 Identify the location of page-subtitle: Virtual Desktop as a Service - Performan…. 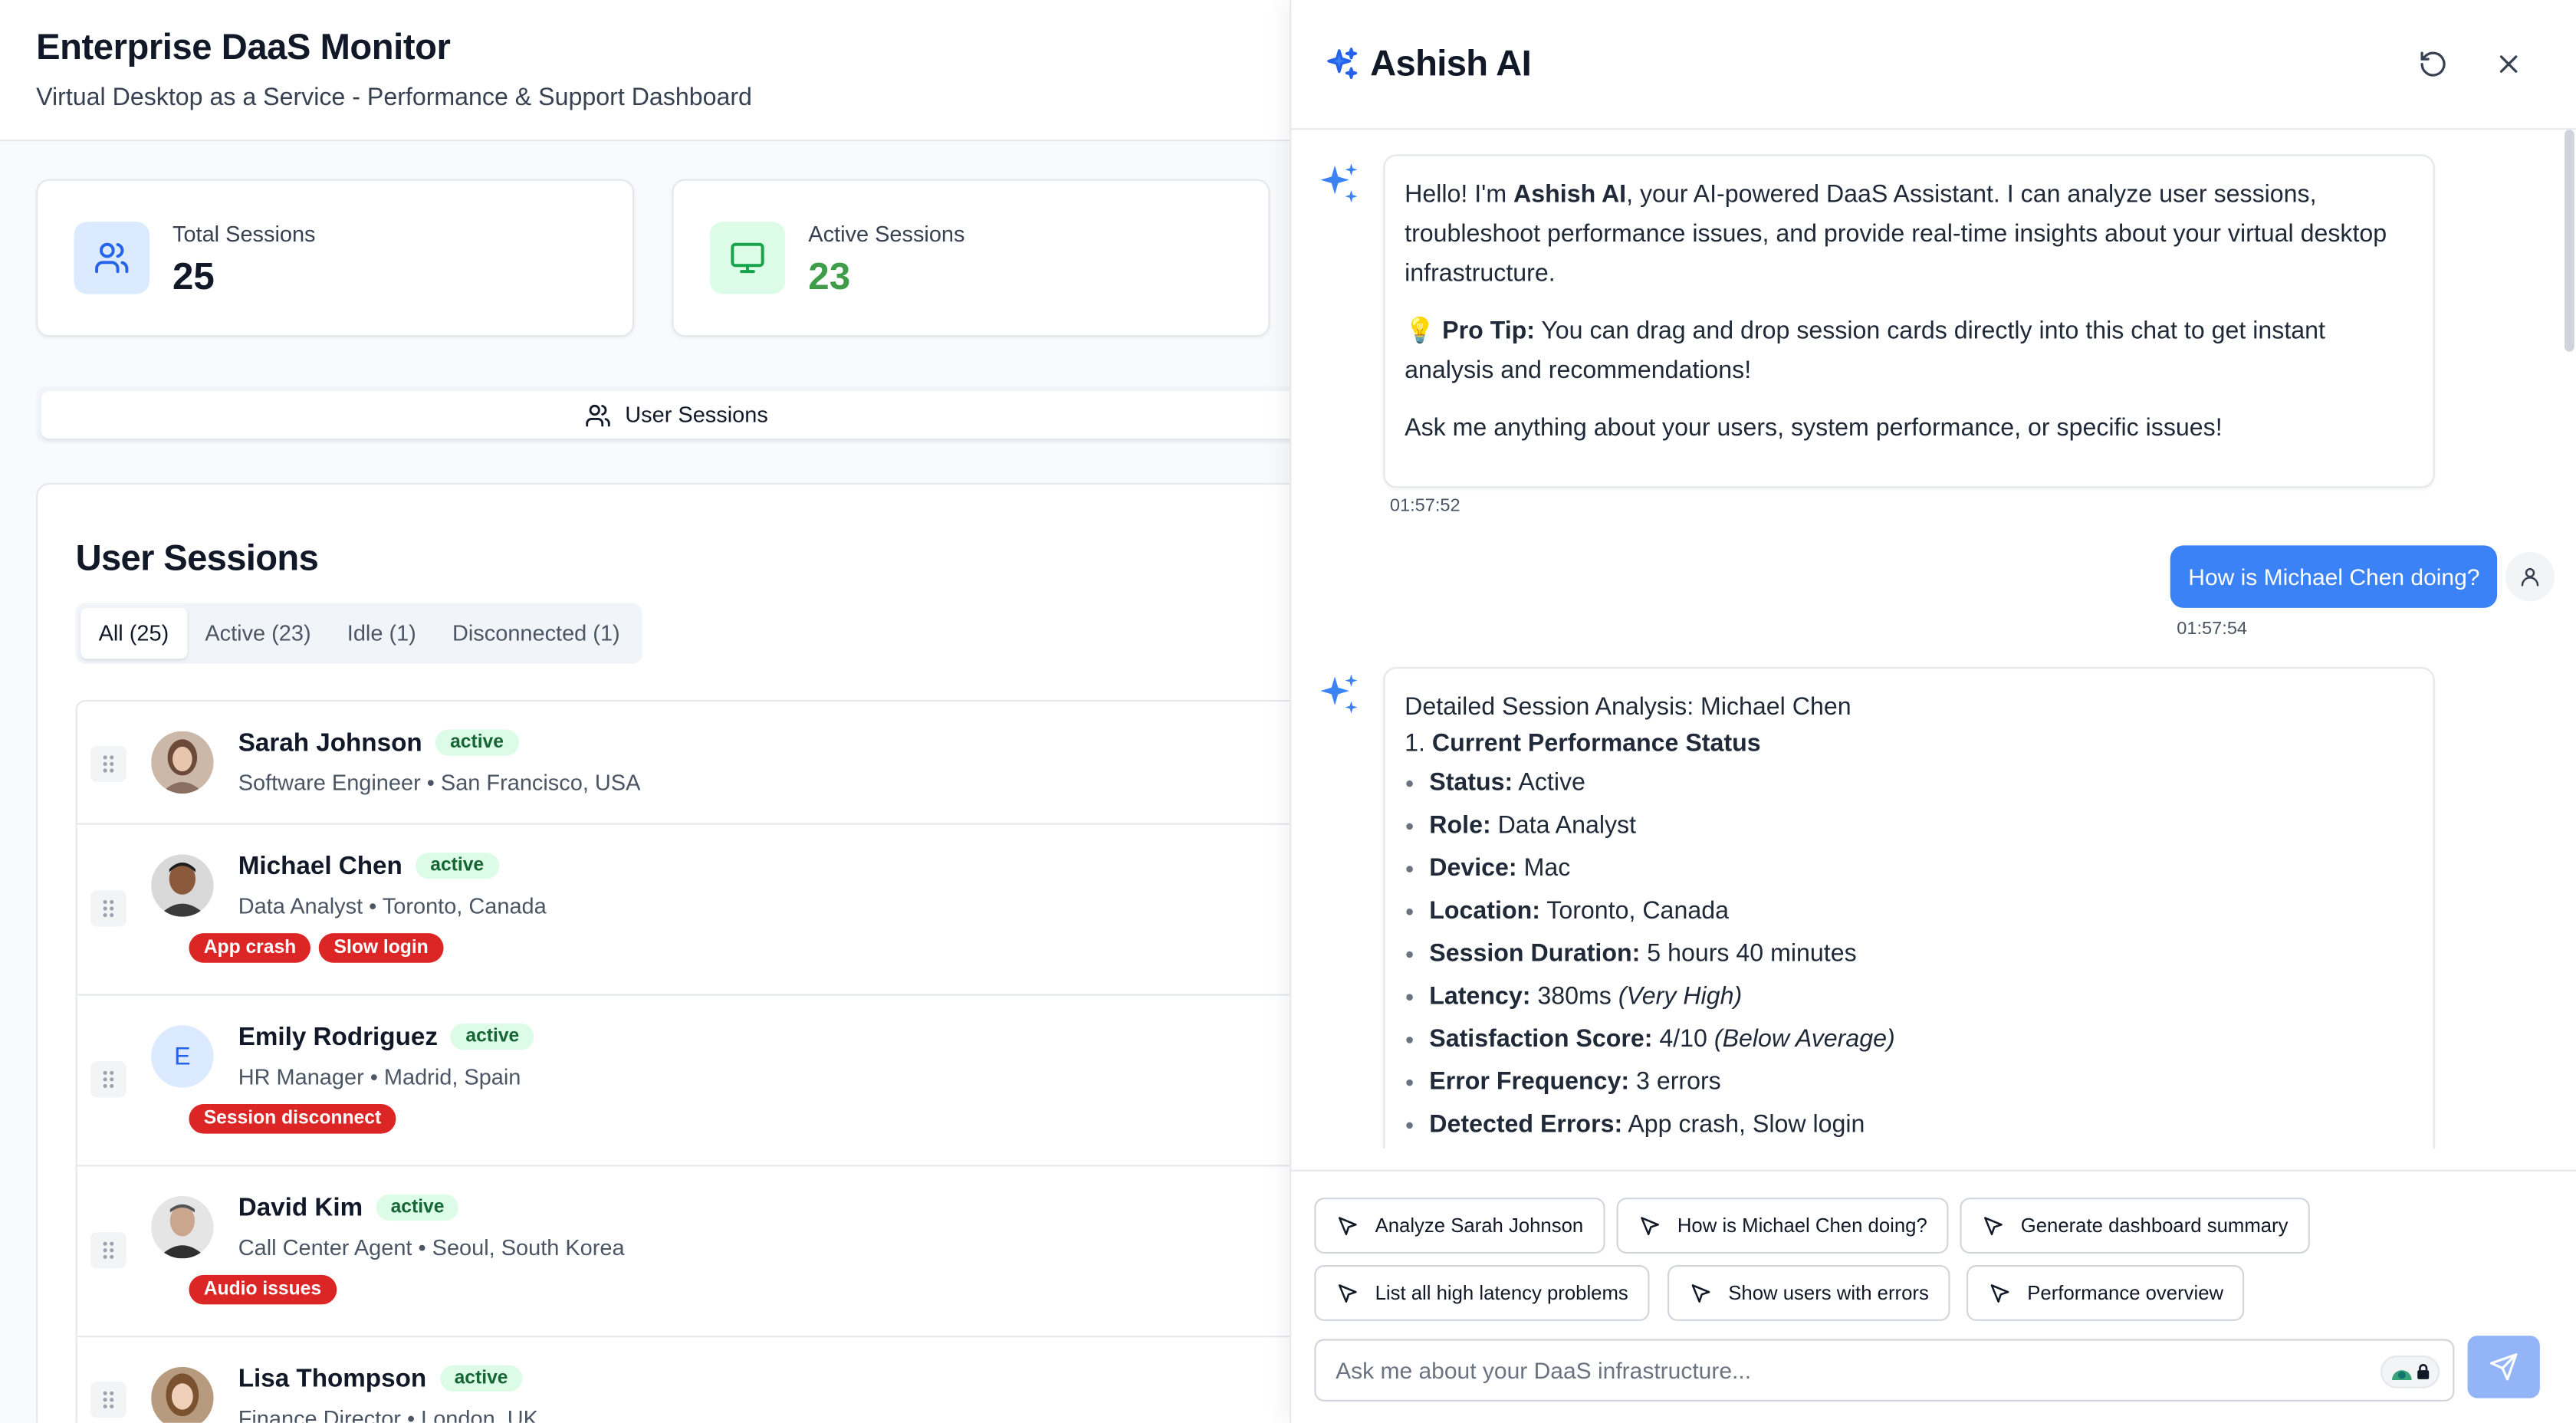
(394, 98).